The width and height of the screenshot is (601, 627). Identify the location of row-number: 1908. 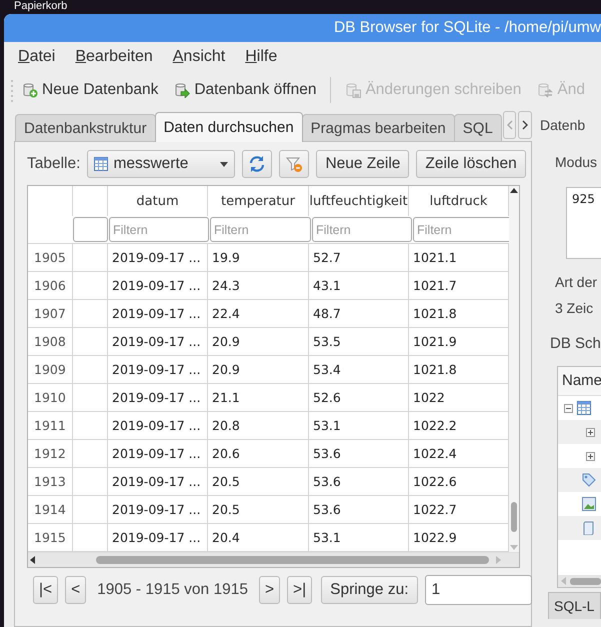
(50, 341).